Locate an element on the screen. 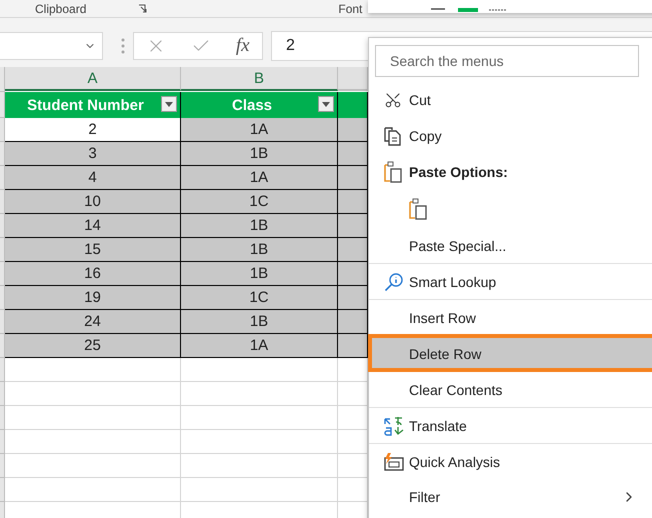  menu-item: Smart Lookup is located at coordinates (510, 281).